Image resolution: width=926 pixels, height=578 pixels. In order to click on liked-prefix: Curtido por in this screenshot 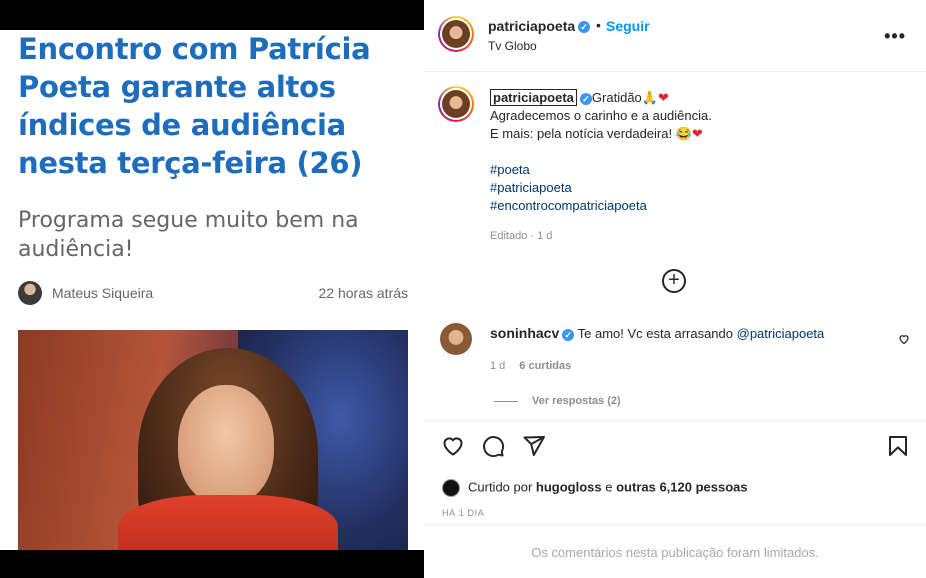, I will do `click(502, 487)`.